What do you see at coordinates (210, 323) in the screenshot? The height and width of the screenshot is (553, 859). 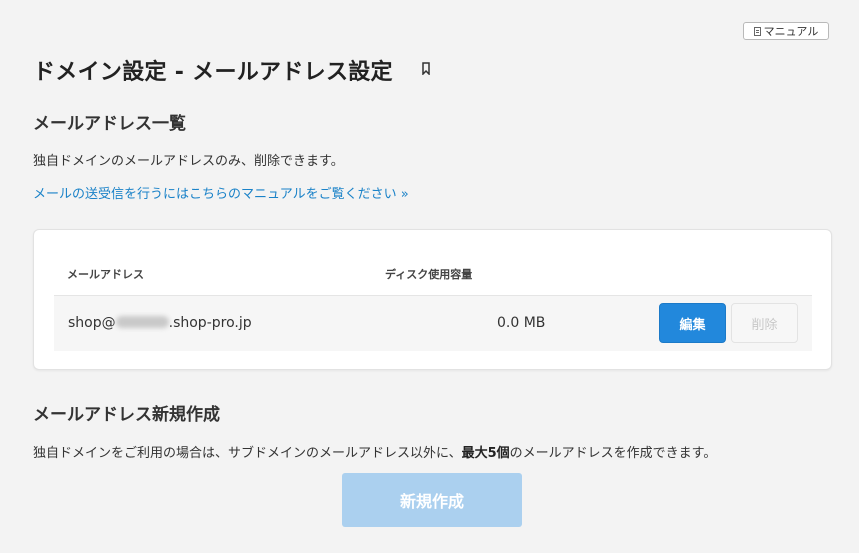 I see `email-suffix: .shop-pro.jp` at bounding box center [210, 323].